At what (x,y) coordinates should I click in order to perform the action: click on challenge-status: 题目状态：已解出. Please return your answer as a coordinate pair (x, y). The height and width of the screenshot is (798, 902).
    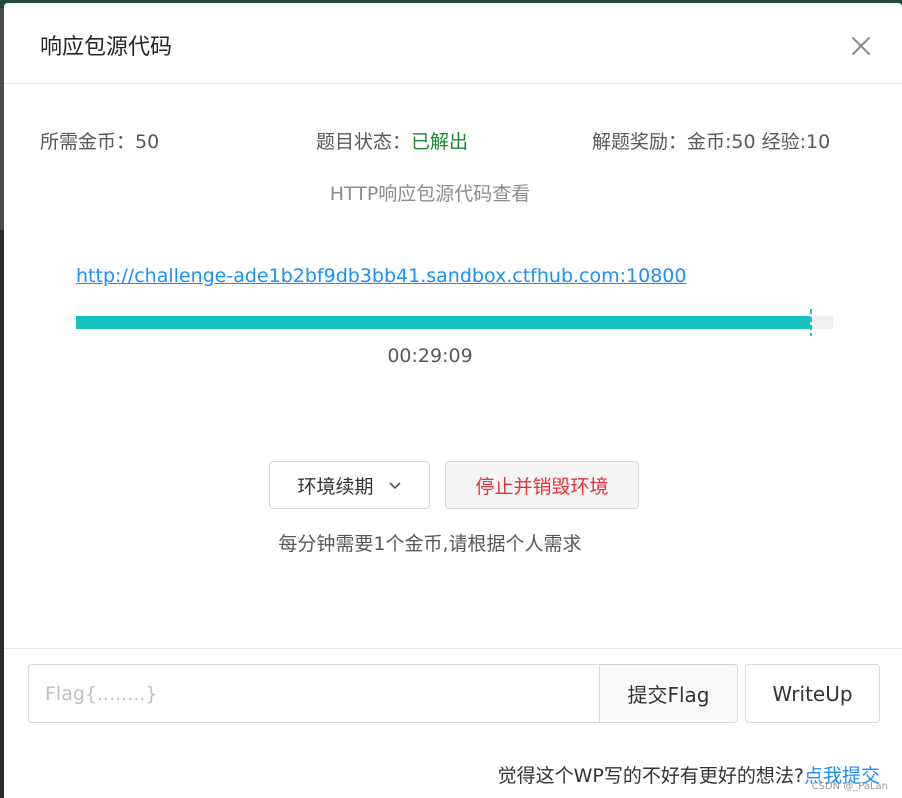
    Looking at the image, I should click on (392, 140).